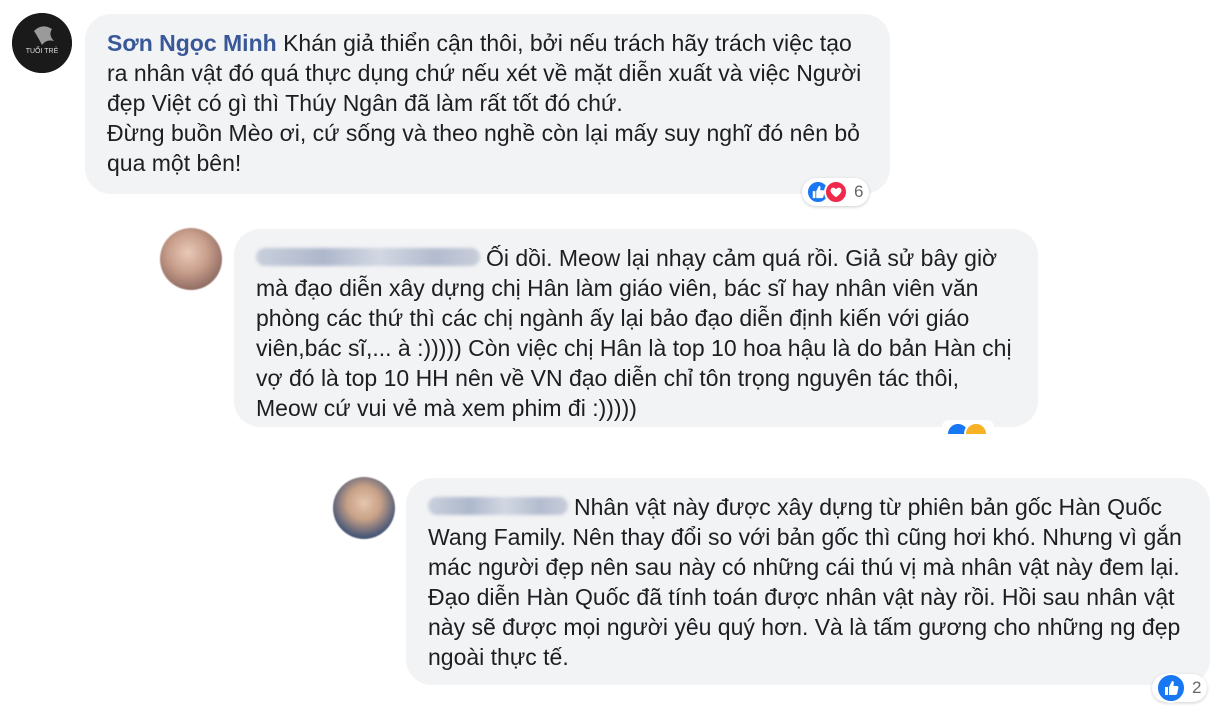 The height and width of the screenshot is (728, 1229). I want to click on reaction-summary: 6, so click(836, 192).